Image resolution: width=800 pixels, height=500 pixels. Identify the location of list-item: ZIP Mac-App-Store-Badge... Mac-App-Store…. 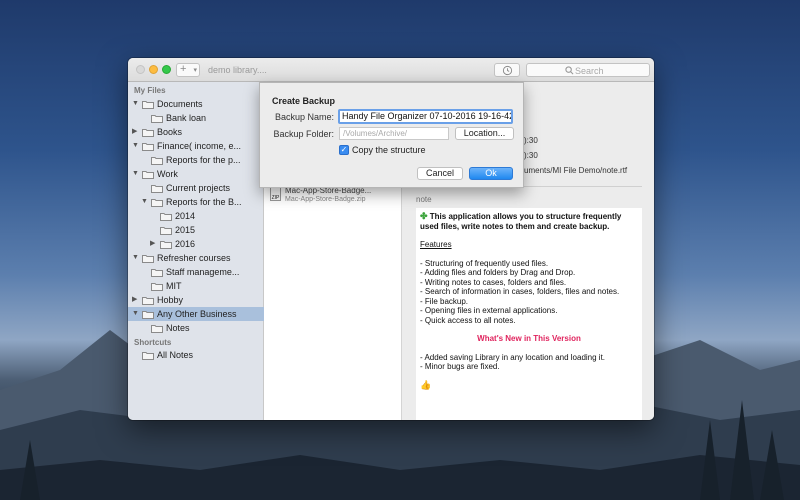
(334, 198).